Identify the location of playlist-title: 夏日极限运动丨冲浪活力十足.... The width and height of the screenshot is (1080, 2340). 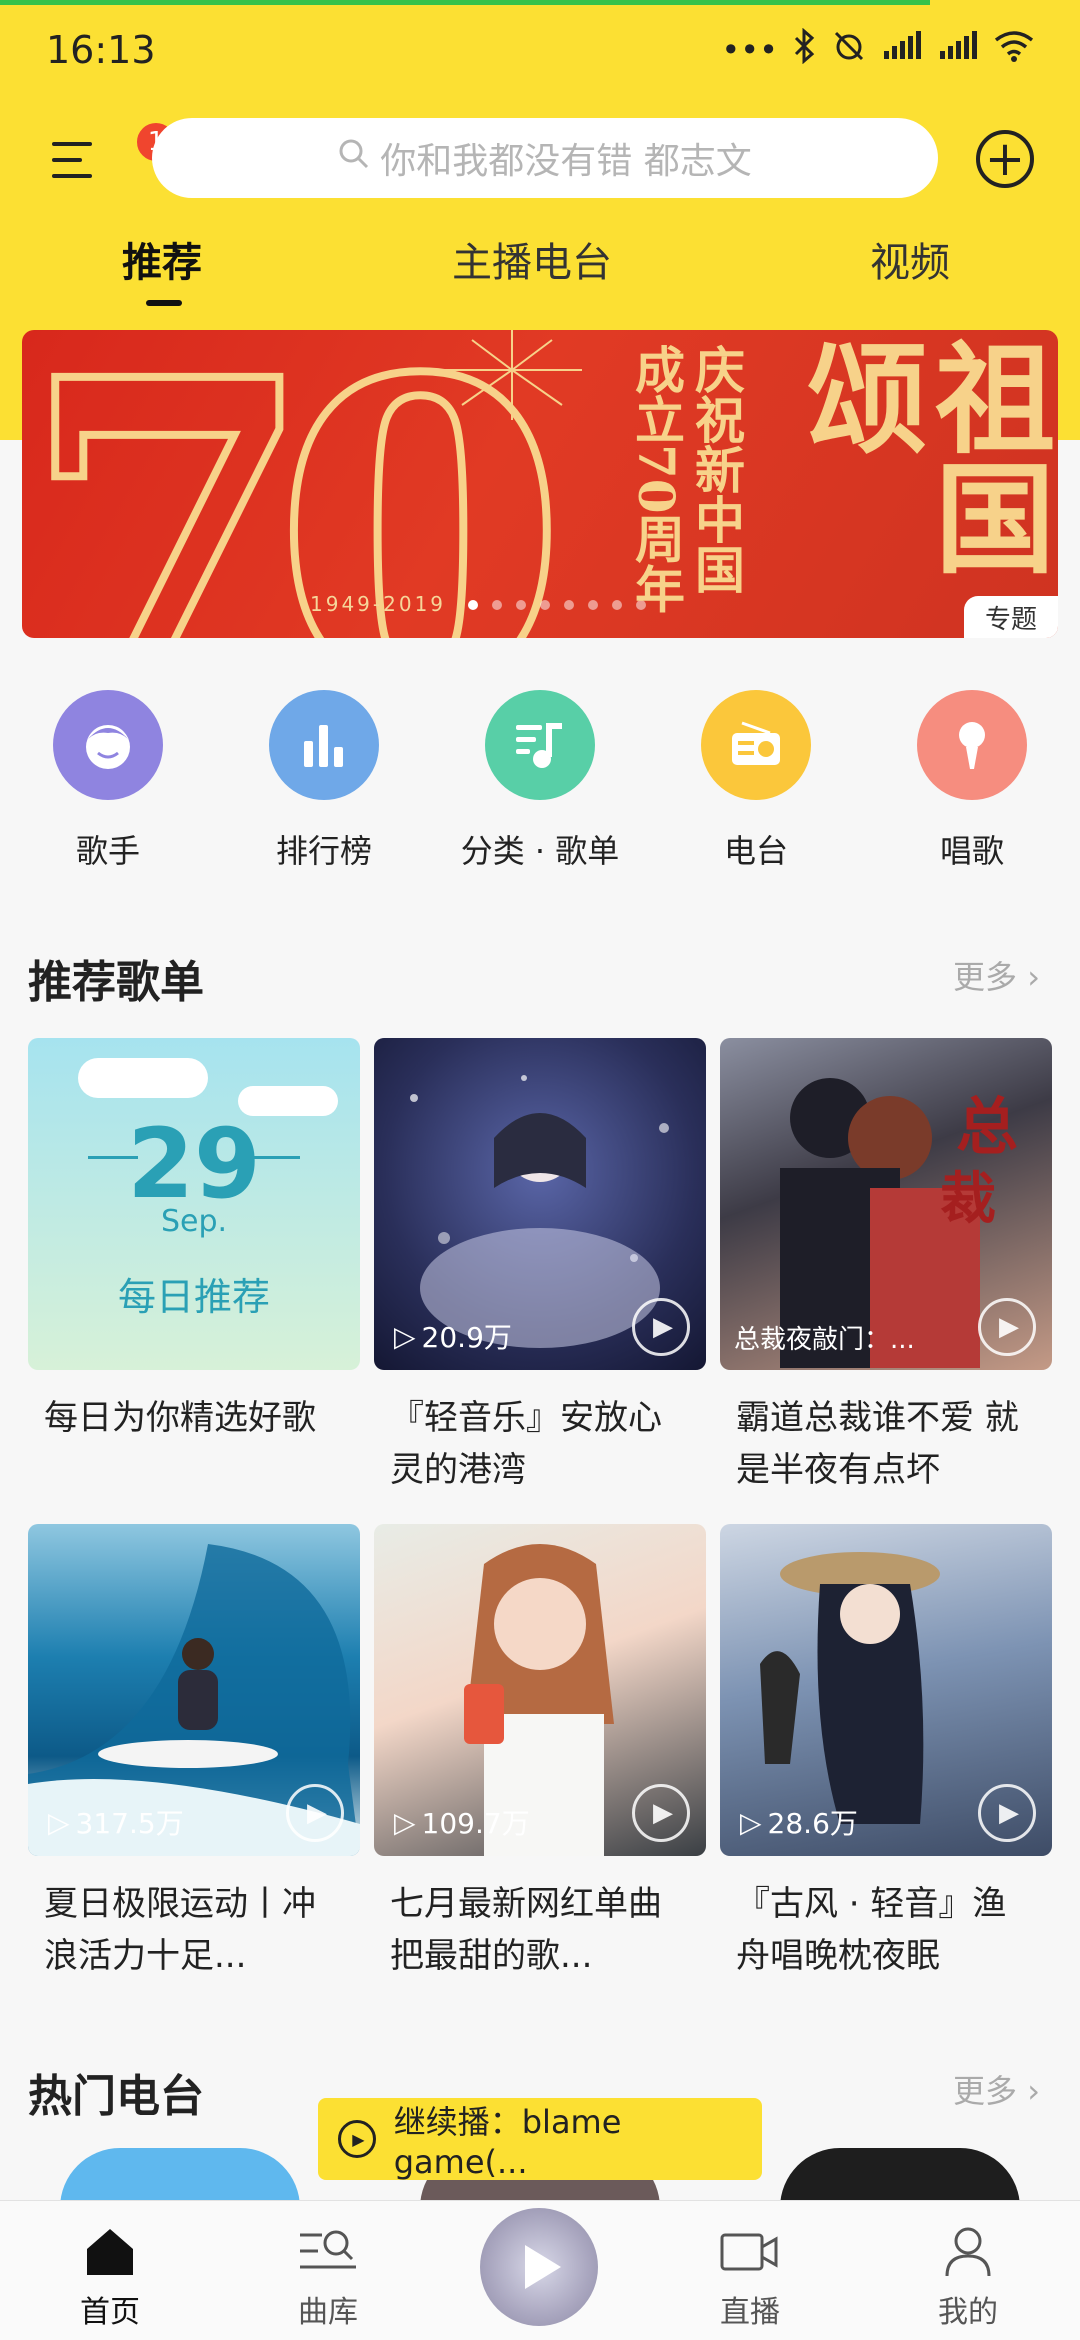
(180, 1930).